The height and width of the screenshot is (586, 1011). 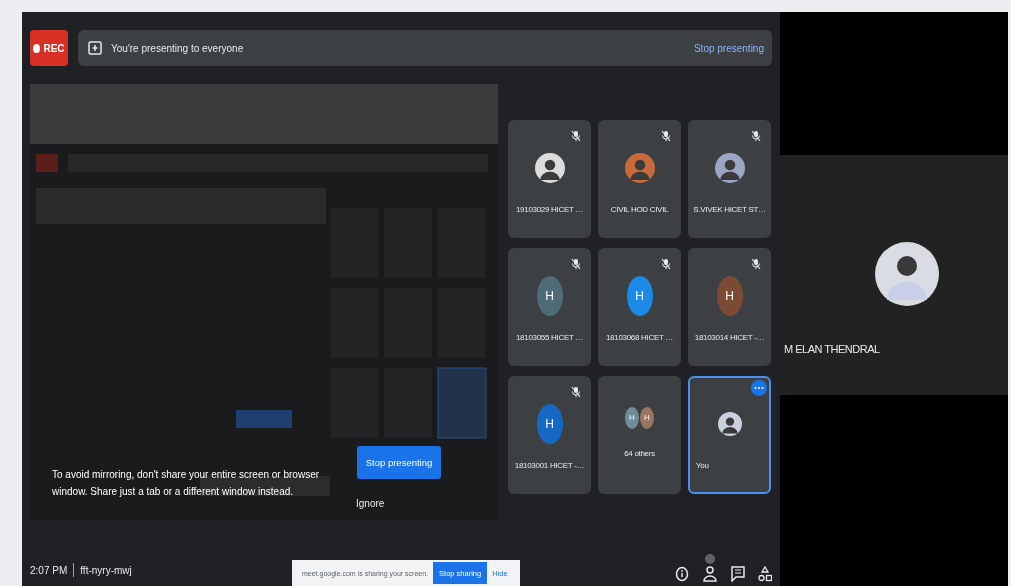 I want to click on info-icon, so click(x=682, y=574).